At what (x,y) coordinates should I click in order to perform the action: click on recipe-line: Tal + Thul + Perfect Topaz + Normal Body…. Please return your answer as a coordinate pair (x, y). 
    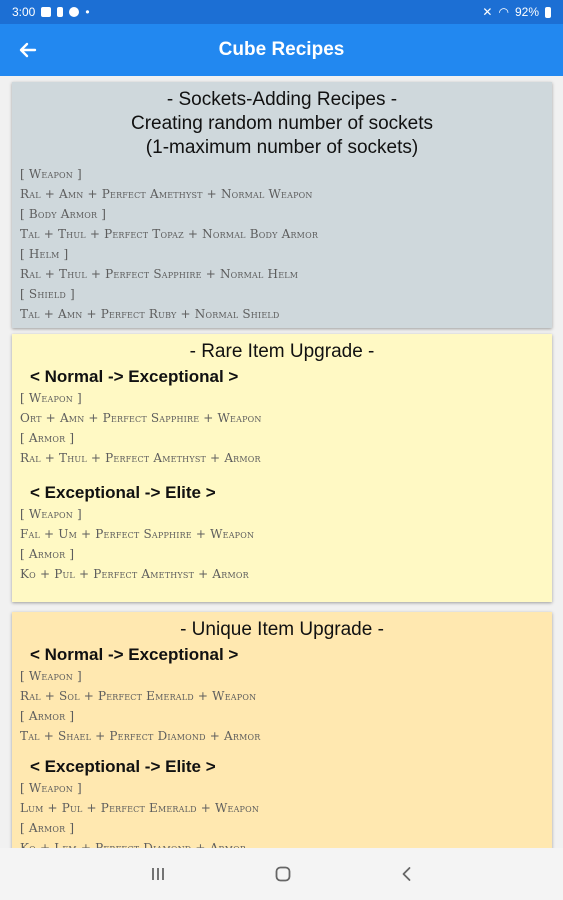
    Looking at the image, I should click on (169, 234).